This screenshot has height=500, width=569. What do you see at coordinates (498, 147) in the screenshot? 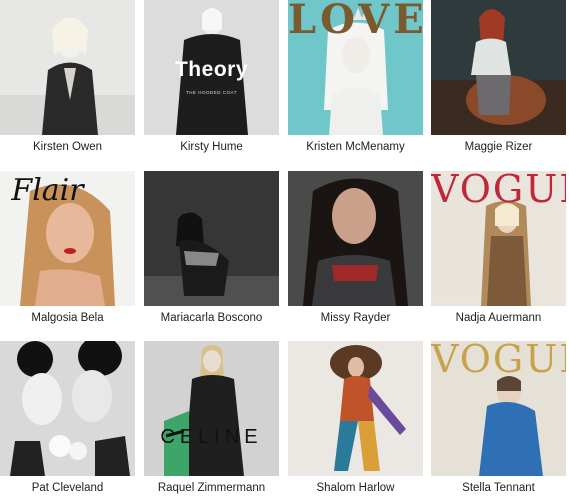
I see `model-name: Maggie Rizer` at bounding box center [498, 147].